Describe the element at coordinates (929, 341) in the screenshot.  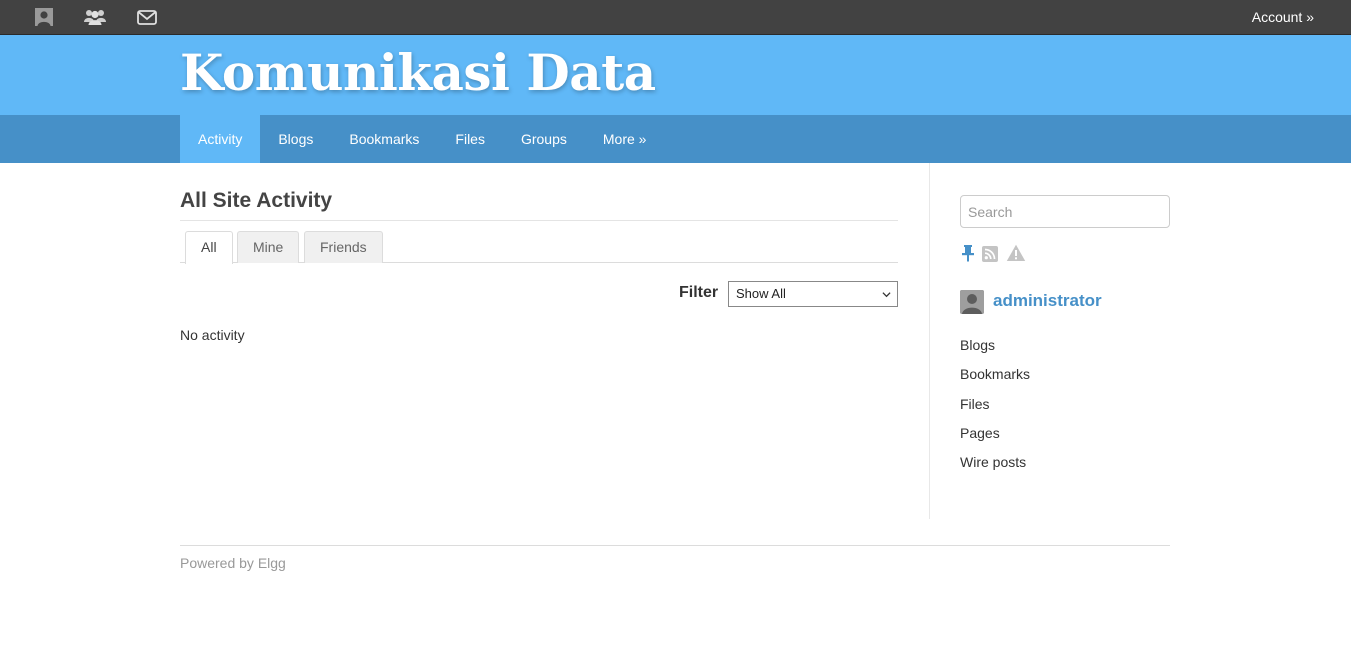
I see `sidebar-divider` at that location.